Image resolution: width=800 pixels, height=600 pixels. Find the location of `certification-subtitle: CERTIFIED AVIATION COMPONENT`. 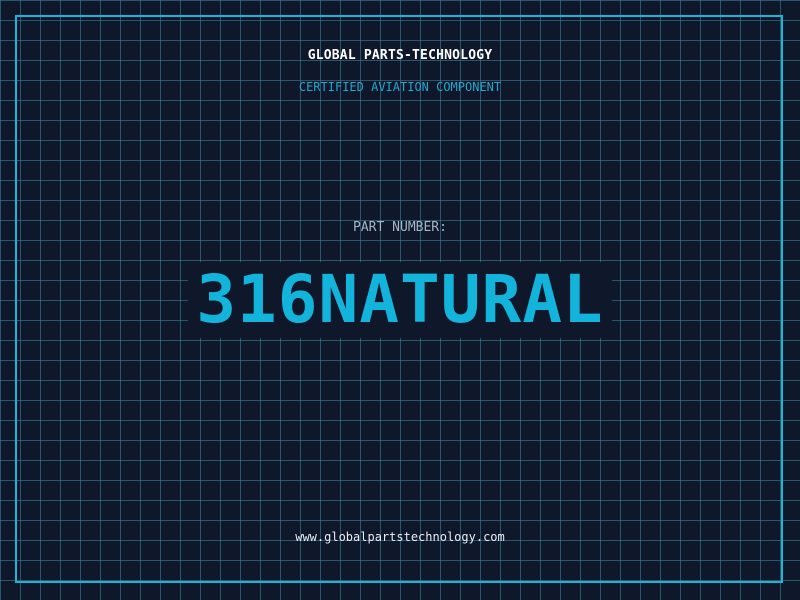

certification-subtitle: CERTIFIED AVIATION COMPONENT is located at coordinates (400, 87).